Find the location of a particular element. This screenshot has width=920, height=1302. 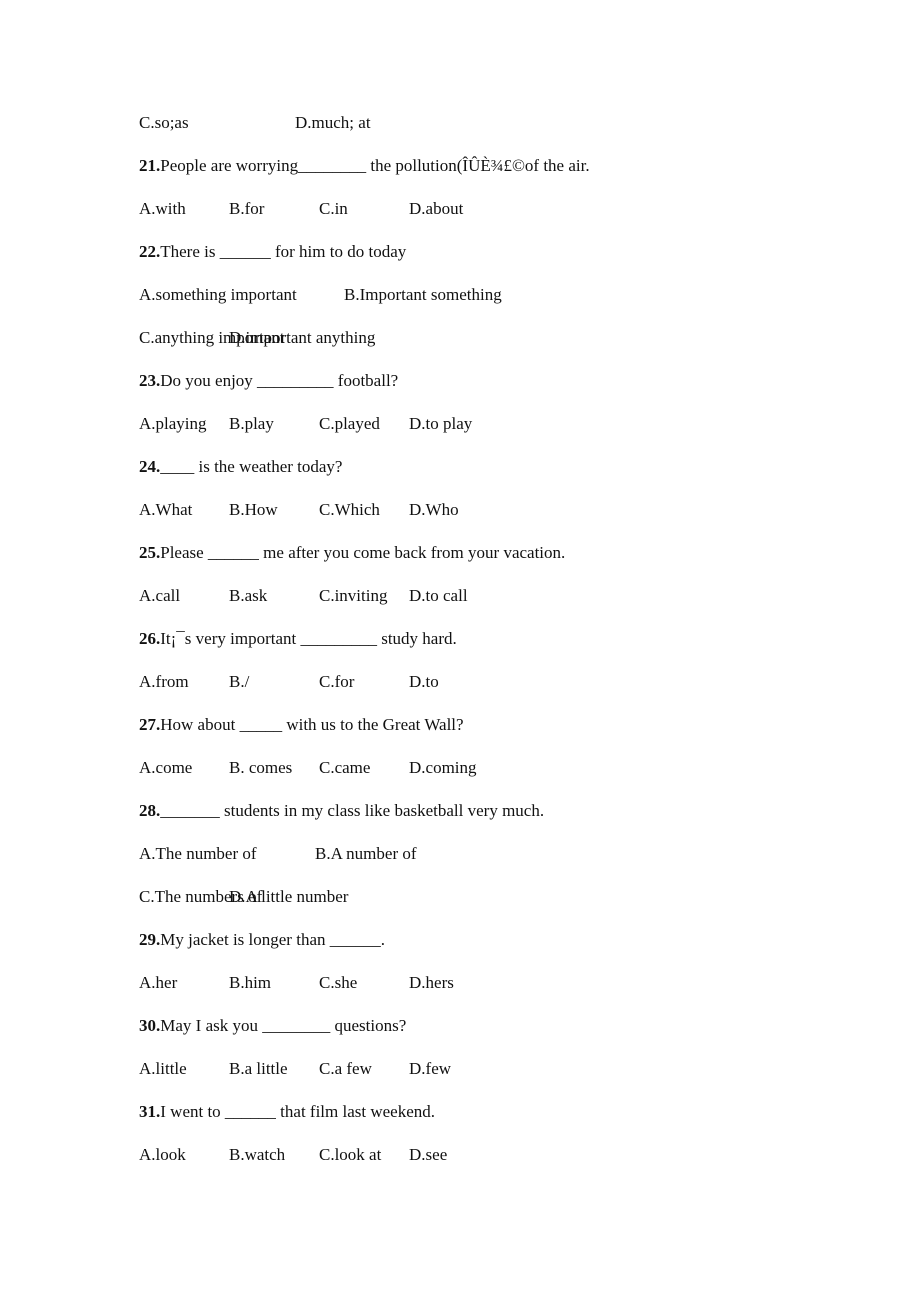

question-text: My jacket is longer than ______. is located at coordinates (272, 939).